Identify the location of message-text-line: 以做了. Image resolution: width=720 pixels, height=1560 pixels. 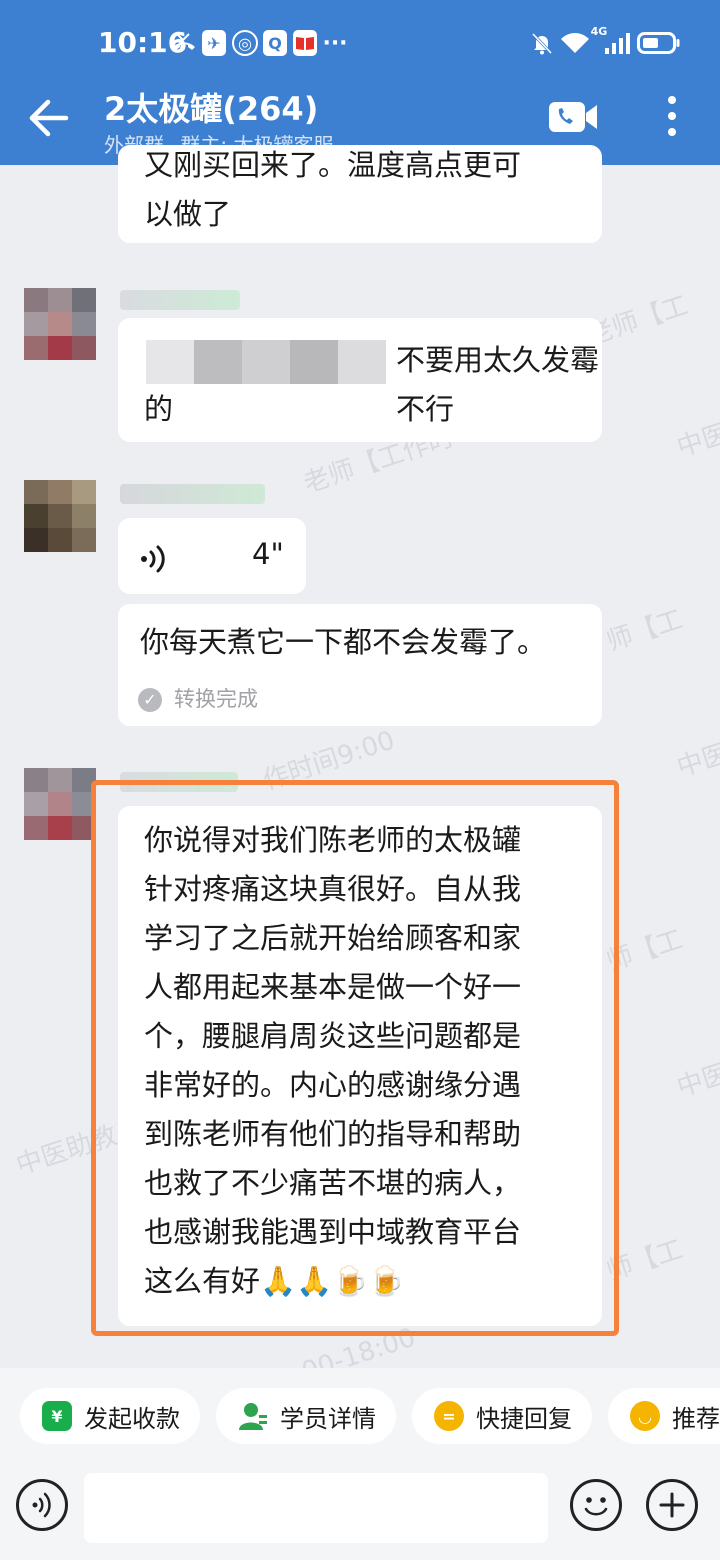
(188, 214).